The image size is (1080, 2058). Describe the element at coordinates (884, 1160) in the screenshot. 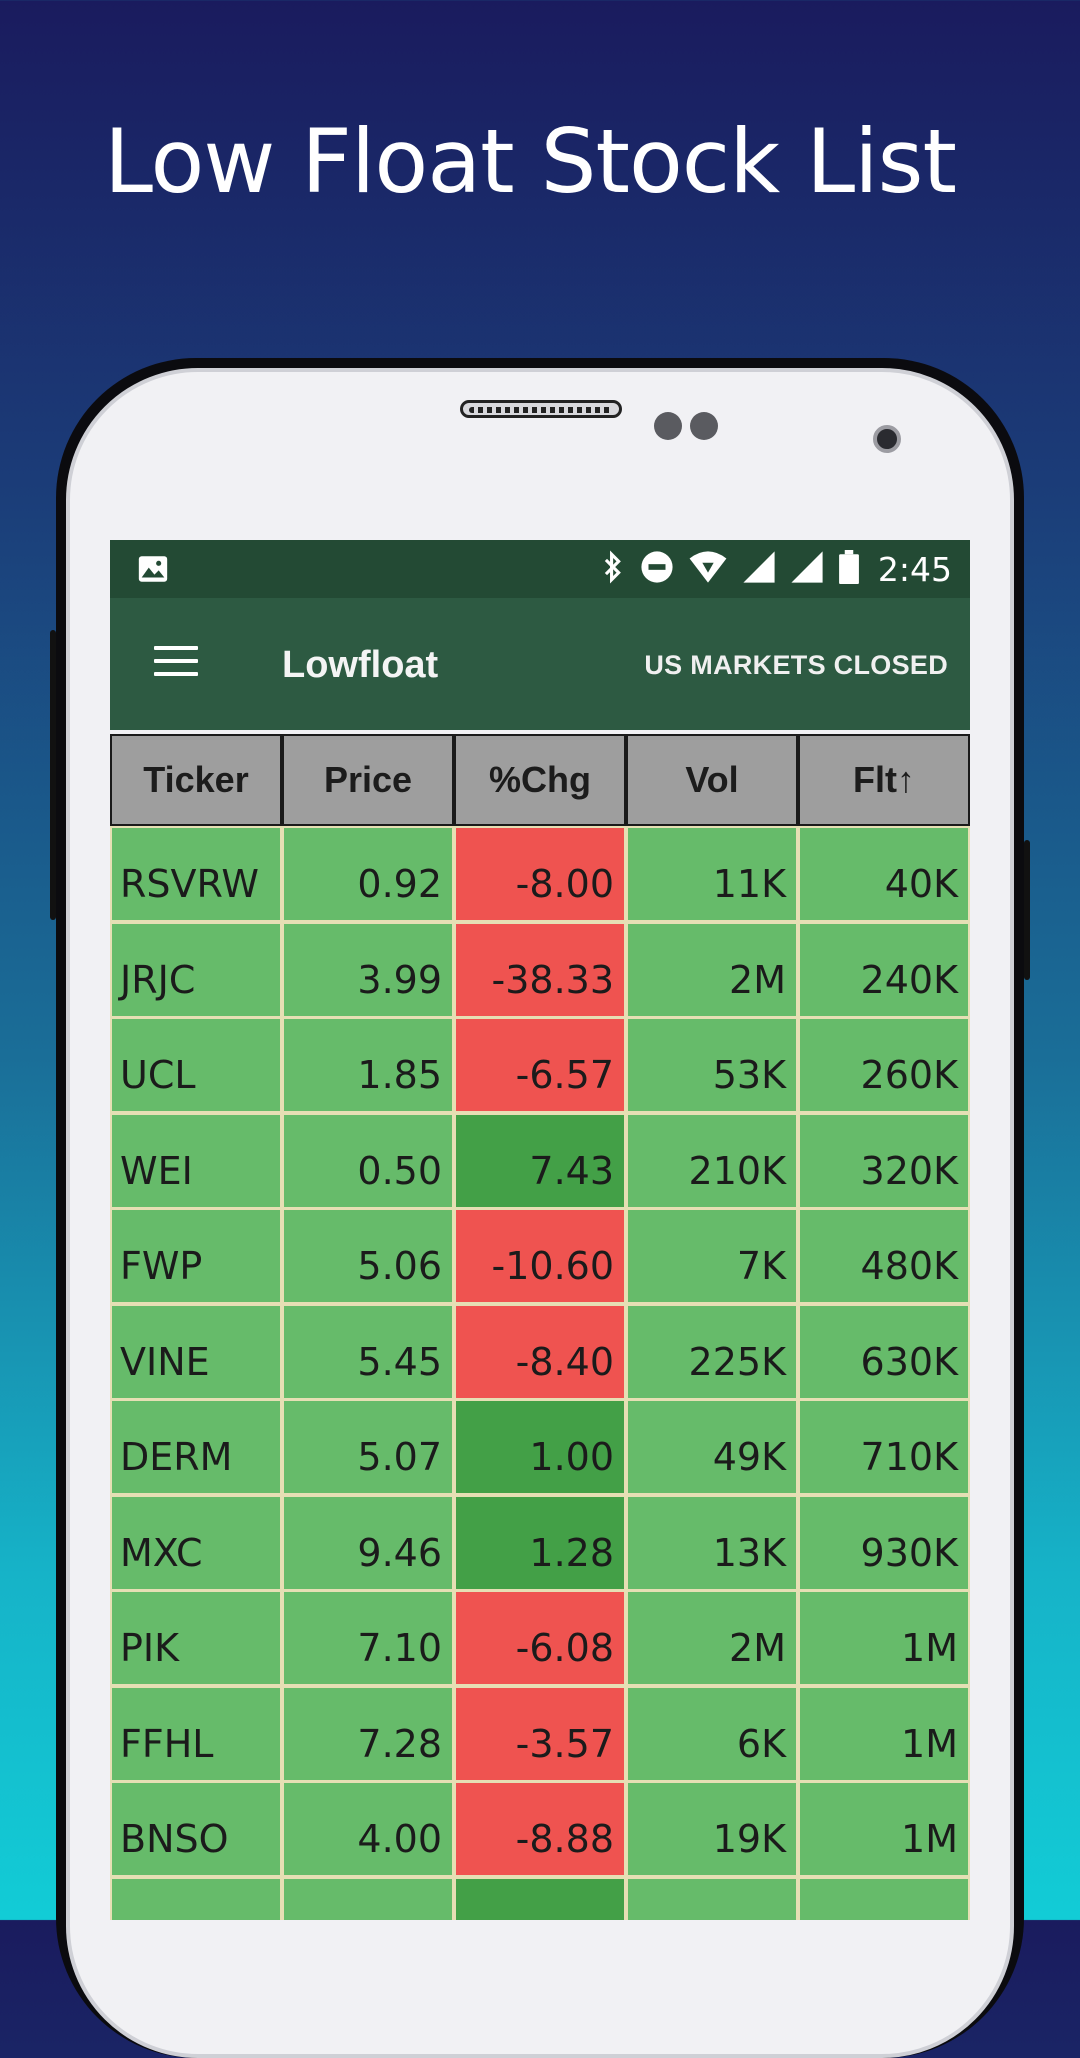

I see `float-cell: 320K` at that location.